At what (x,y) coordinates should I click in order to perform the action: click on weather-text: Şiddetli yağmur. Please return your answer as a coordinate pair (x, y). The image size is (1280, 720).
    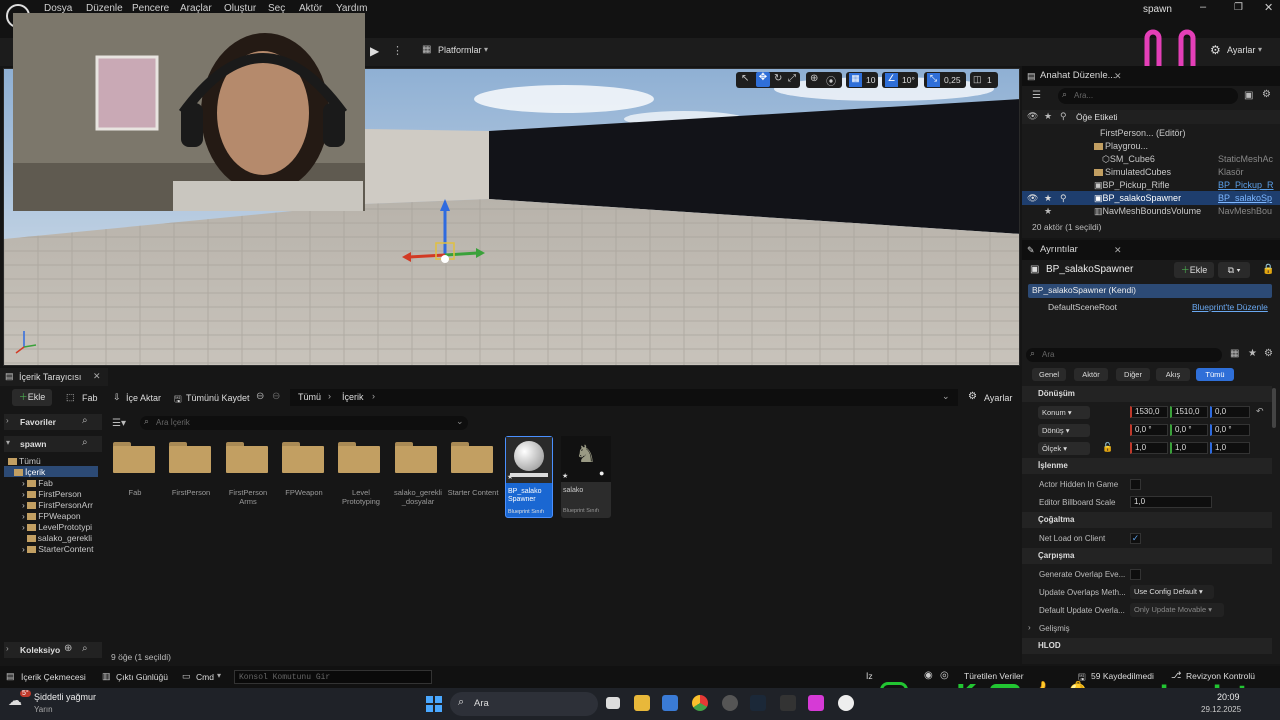
    Looking at the image, I should click on (65, 697).